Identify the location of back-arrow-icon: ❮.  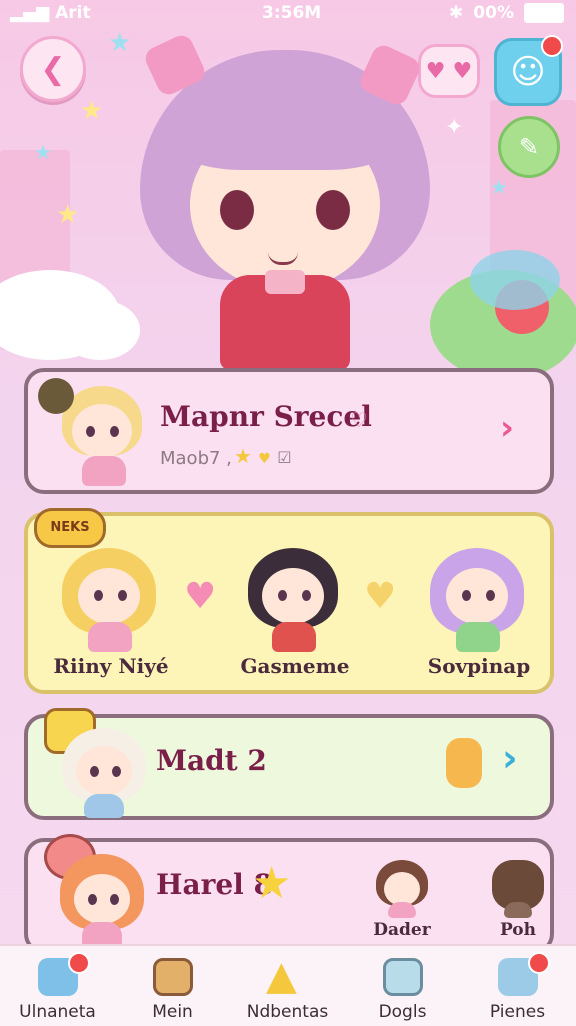
(53, 69).